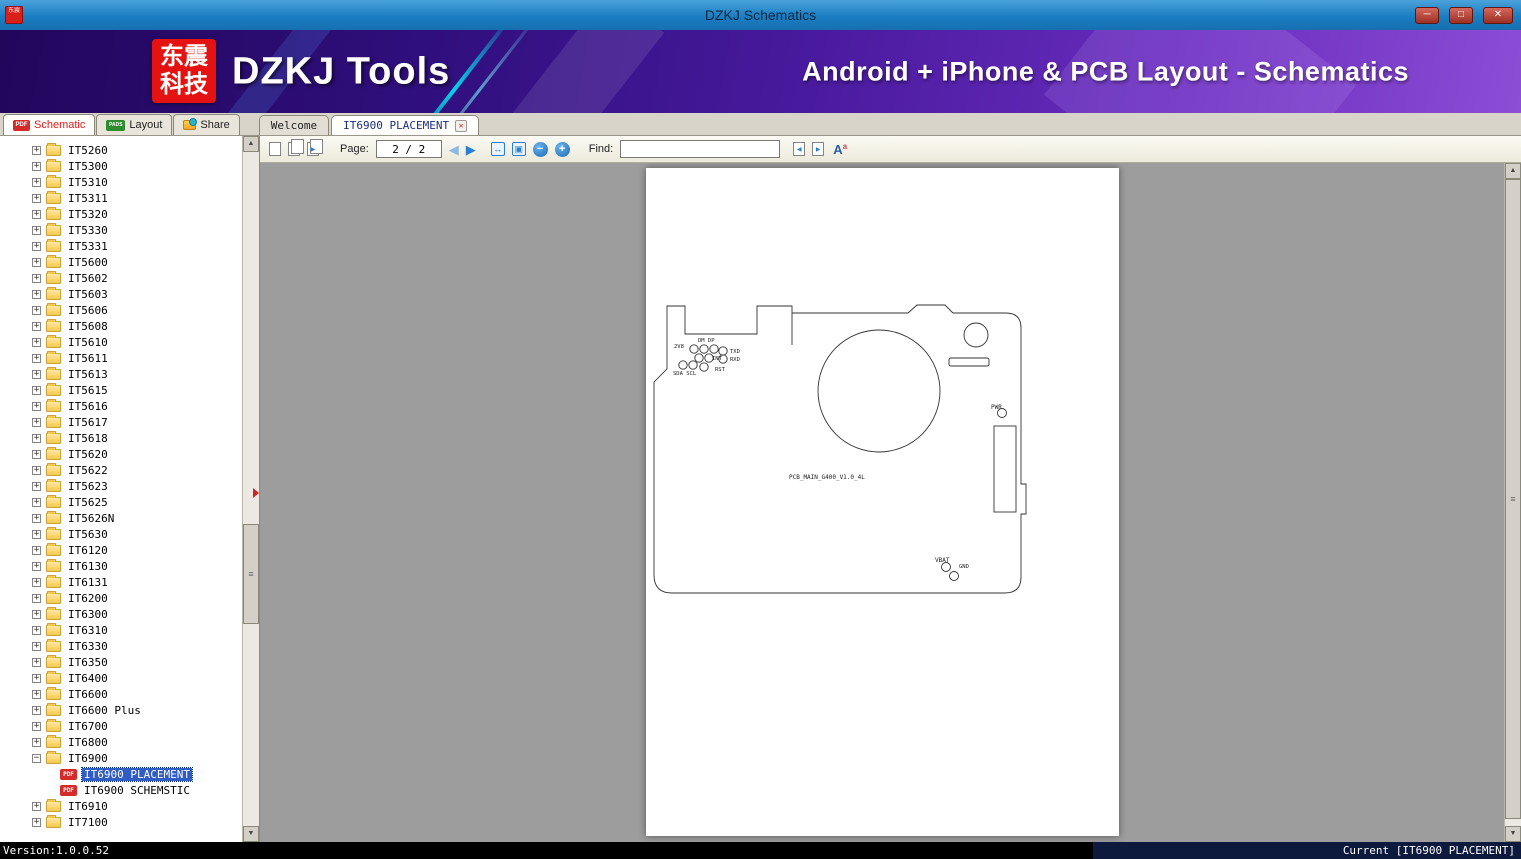  I want to click on viewer-scrollbar: ▲ ≡ ▼, so click(1512, 502).